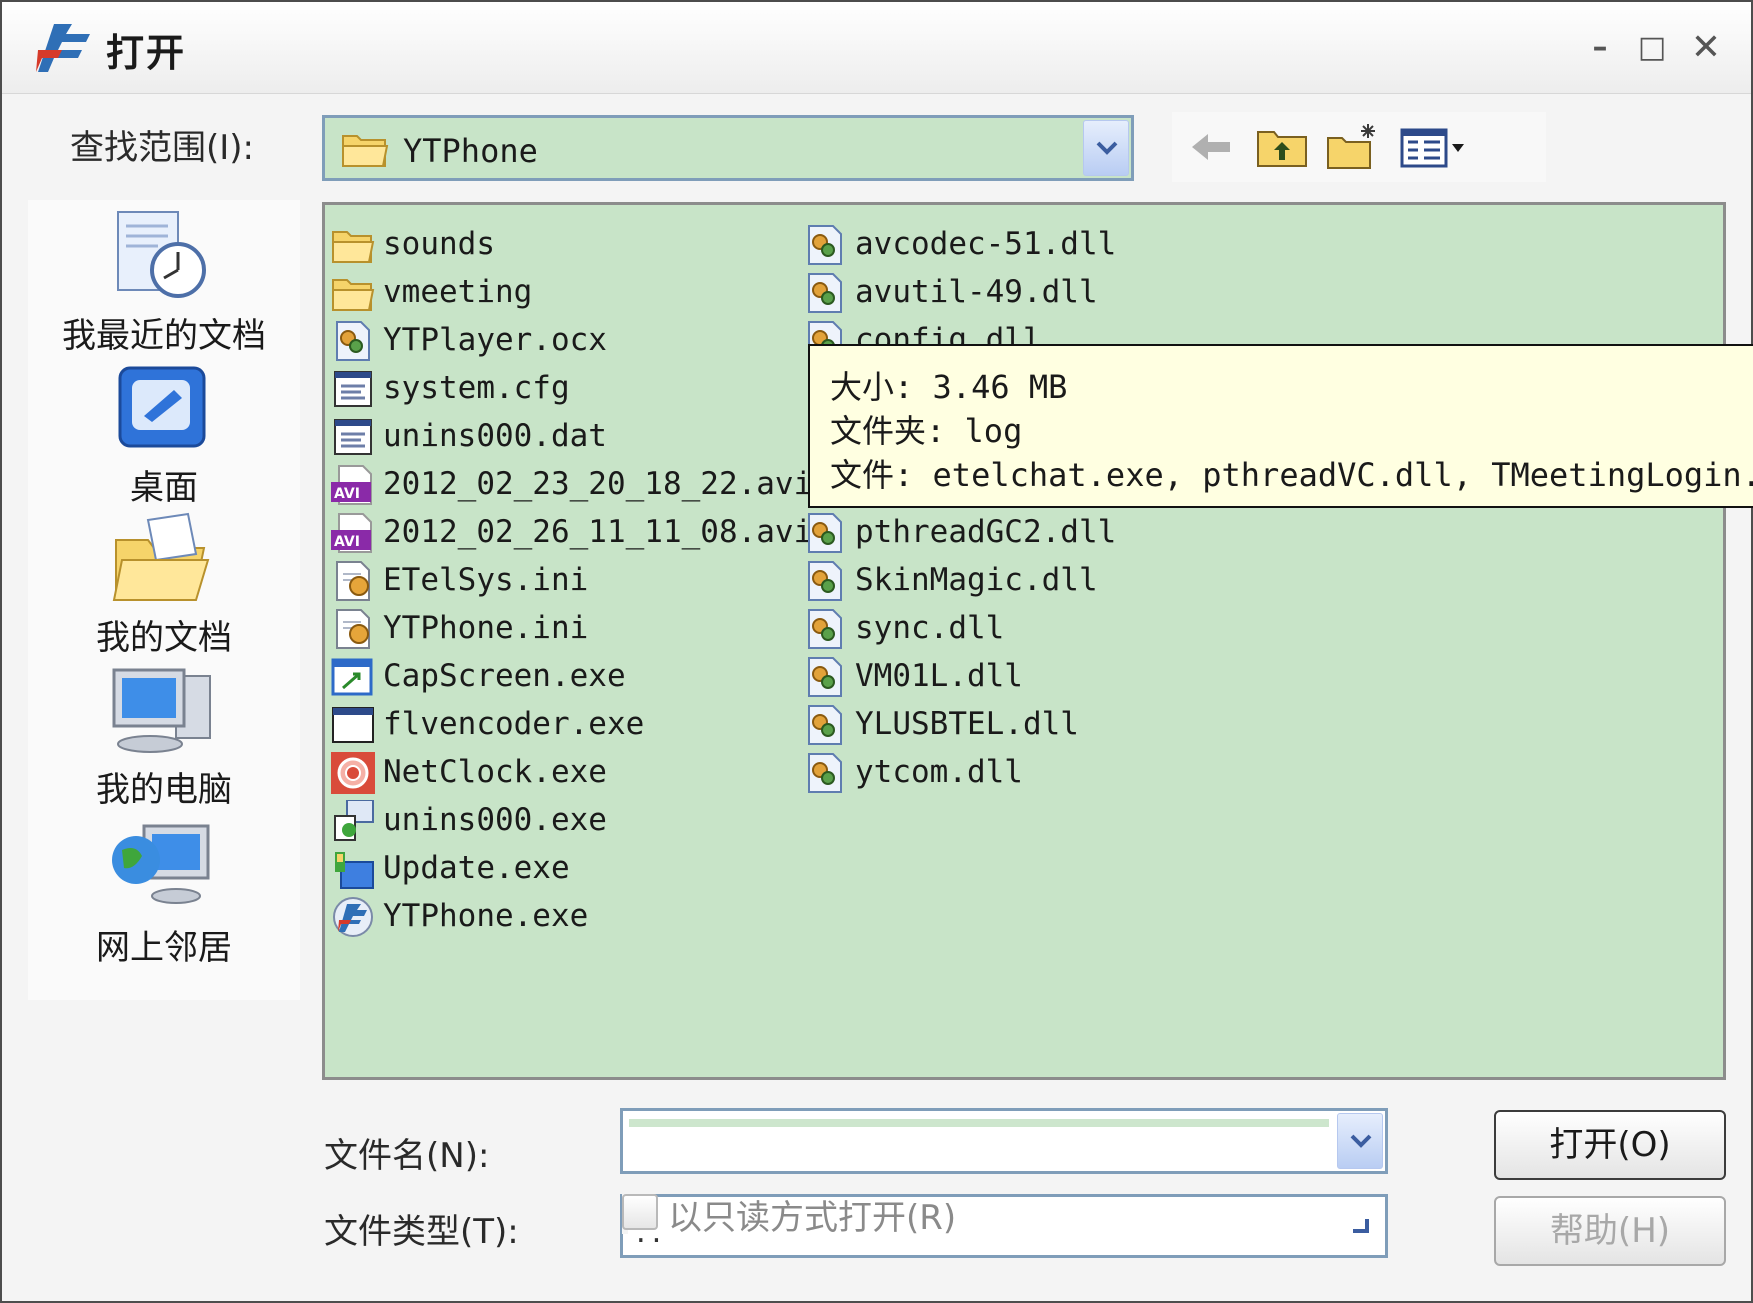 This screenshot has width=1753, height=1303. What do you see at coordinates (939, 676) in the screenshot?
I see `file-name: VM01L.dll` at bounding box center [939, 676].